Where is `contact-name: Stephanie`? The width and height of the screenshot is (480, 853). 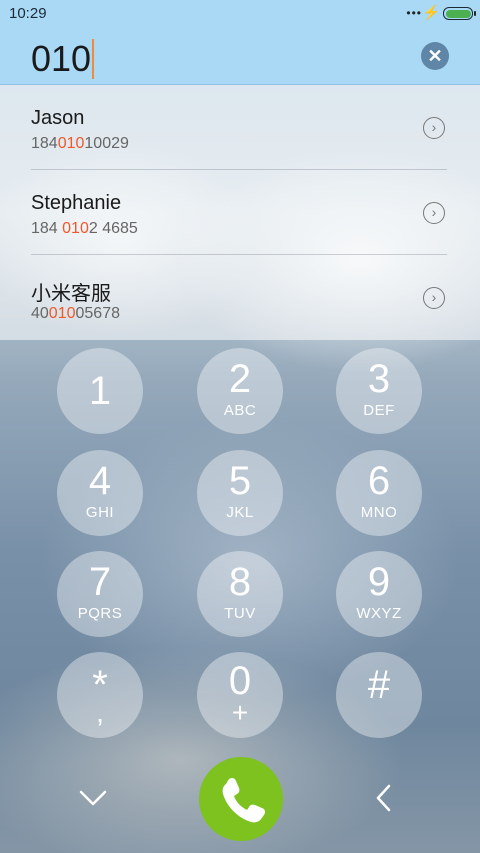 contact-name: Stephanie is located at coordinates (76, 203).